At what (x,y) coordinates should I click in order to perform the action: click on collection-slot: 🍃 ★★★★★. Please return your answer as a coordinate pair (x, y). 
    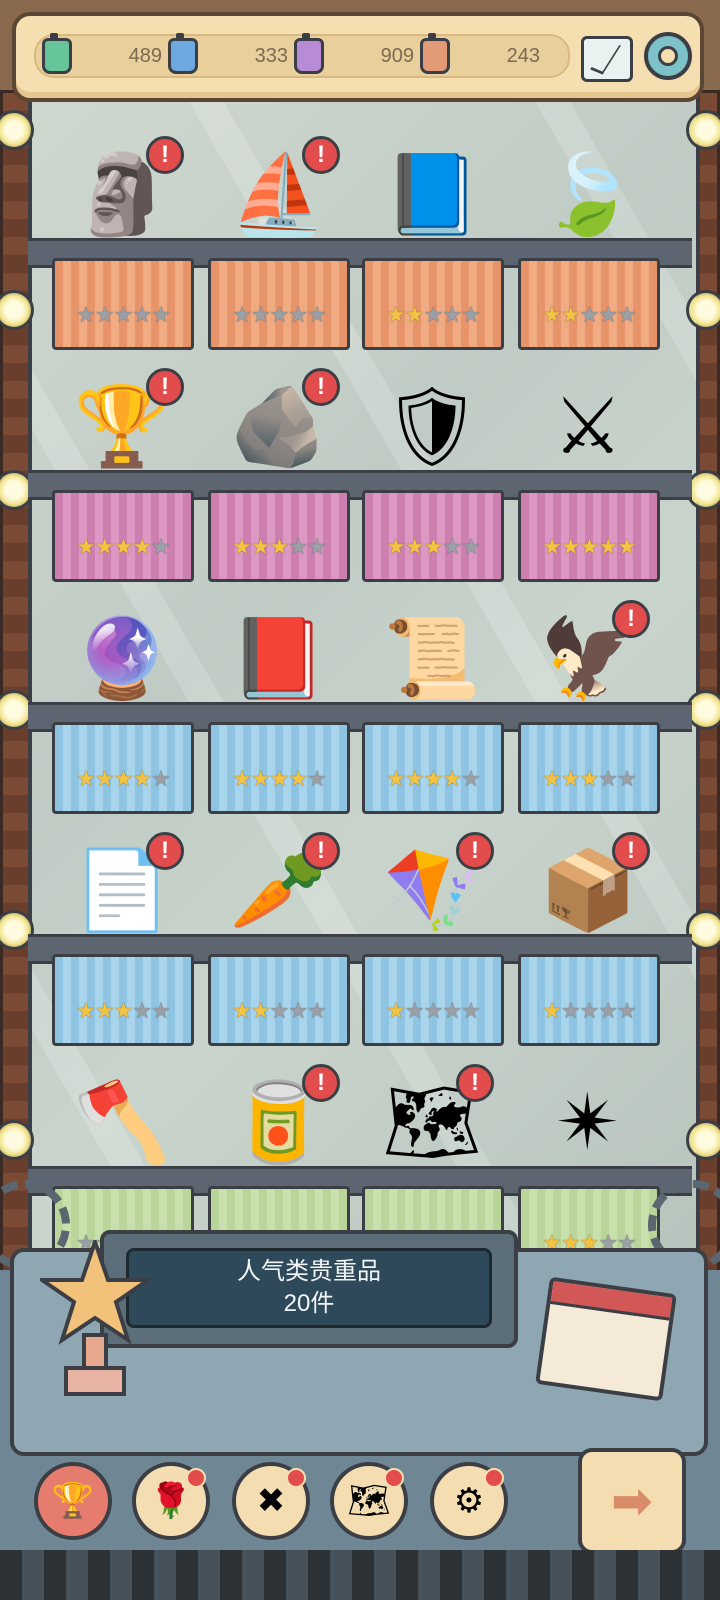
    Looking at the image, I should click on (589, 235).